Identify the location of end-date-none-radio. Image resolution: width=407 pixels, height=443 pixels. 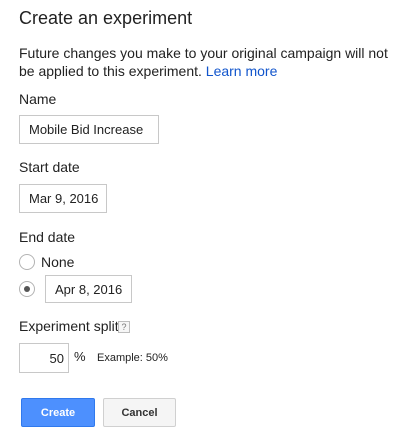
(27, 262).